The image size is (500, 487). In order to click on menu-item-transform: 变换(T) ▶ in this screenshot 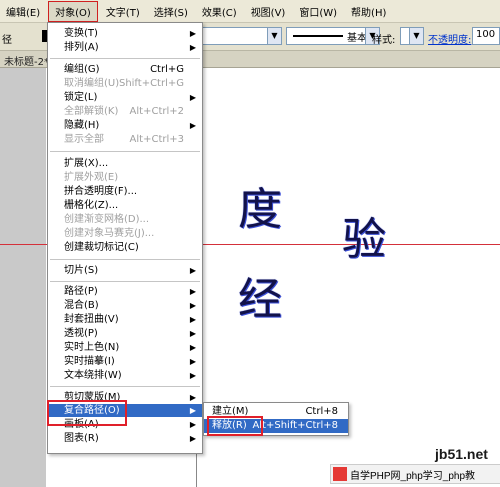, I will do `click(125, 33)`.